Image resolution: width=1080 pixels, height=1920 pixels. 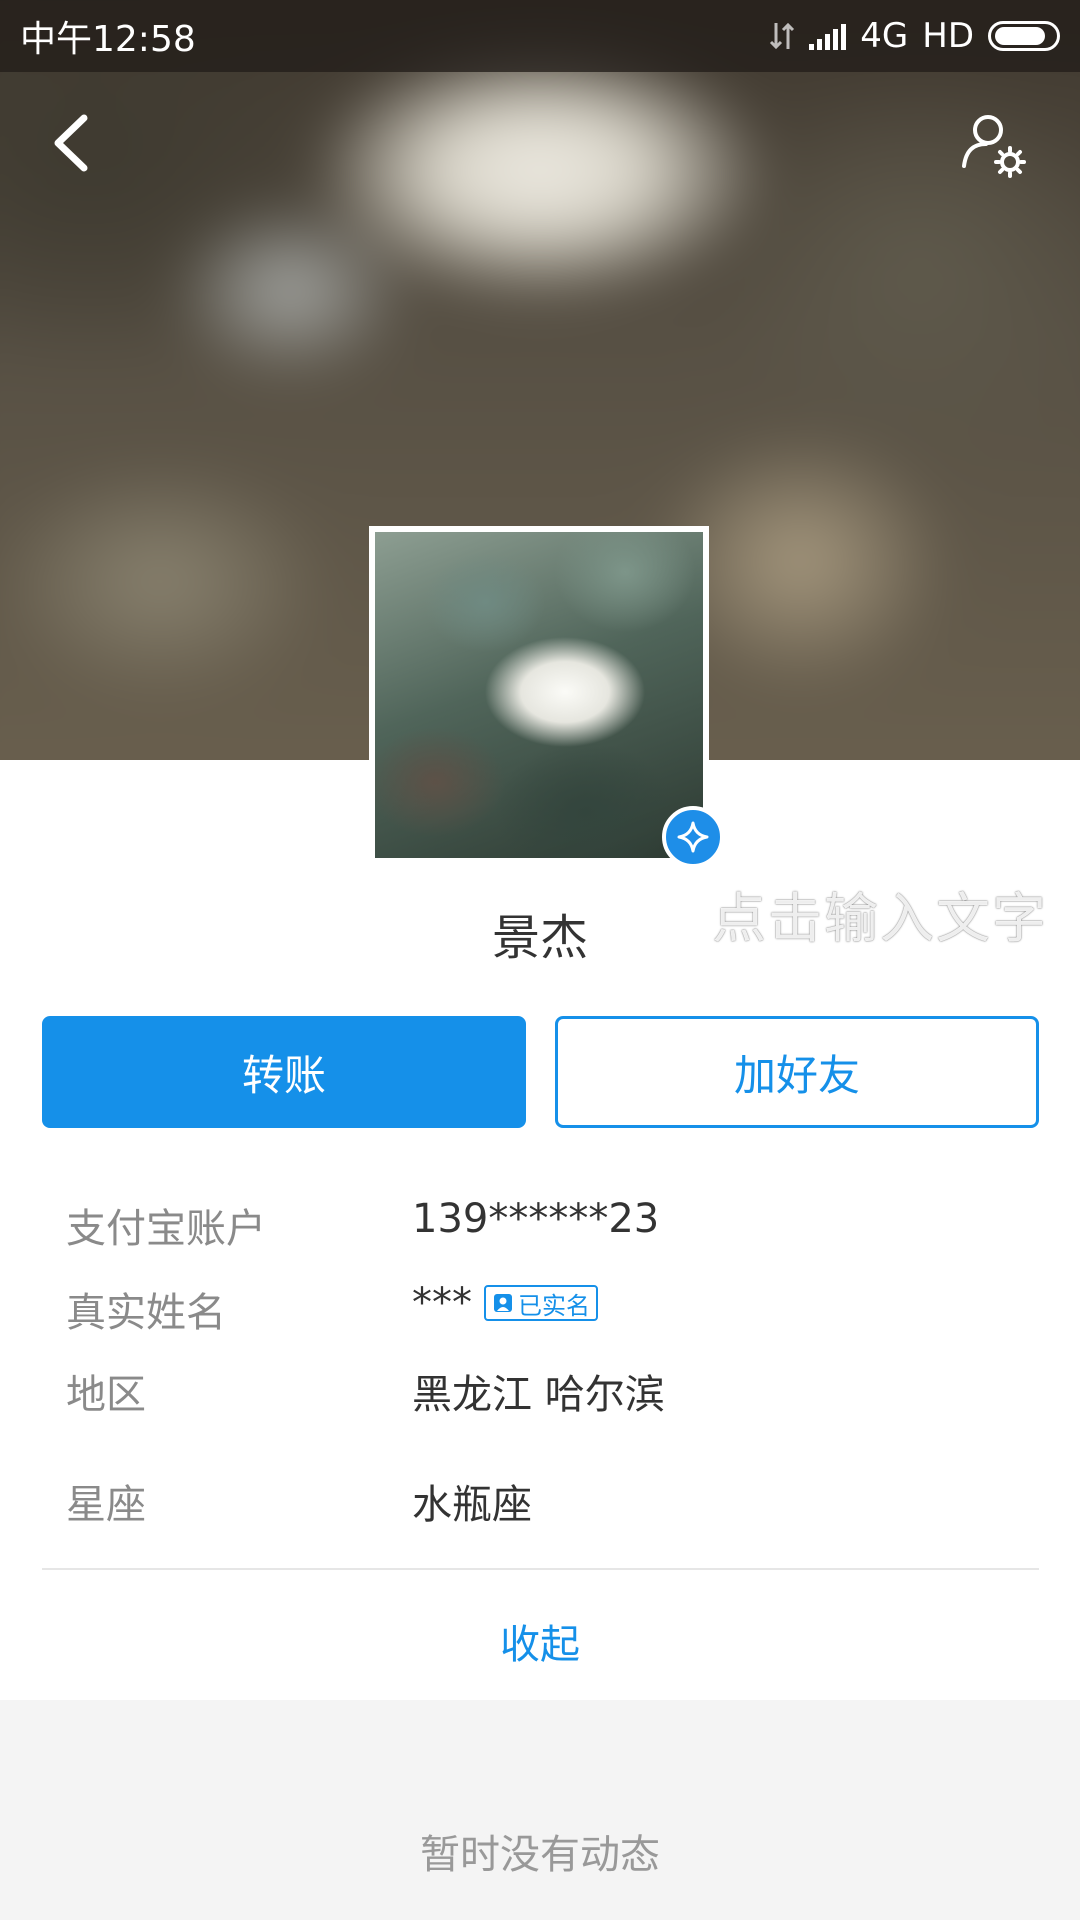 I want to click on account-number: 139******23, so click(x=536, y=1219).